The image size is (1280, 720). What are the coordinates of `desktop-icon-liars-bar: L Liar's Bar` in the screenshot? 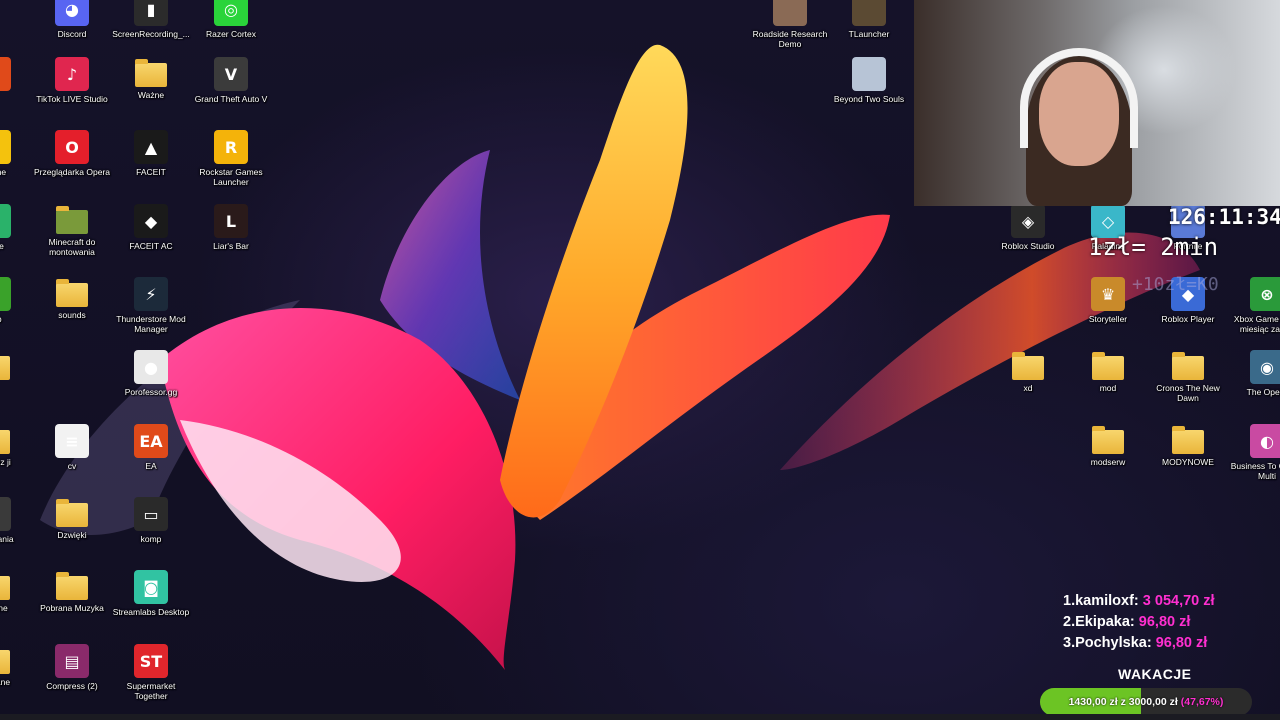 It's located at (231, 227).